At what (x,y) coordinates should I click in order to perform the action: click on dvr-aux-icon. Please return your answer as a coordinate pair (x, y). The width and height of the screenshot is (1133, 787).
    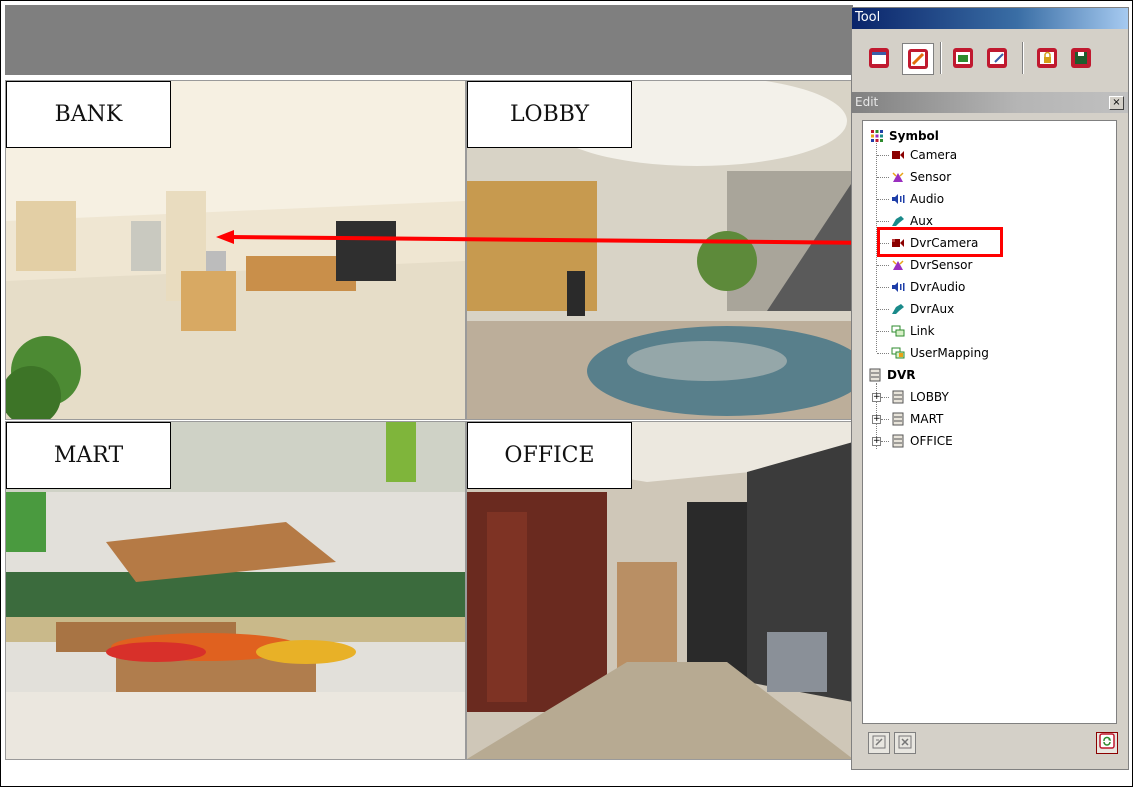
    Looking at the image, I should click on (898, 309).